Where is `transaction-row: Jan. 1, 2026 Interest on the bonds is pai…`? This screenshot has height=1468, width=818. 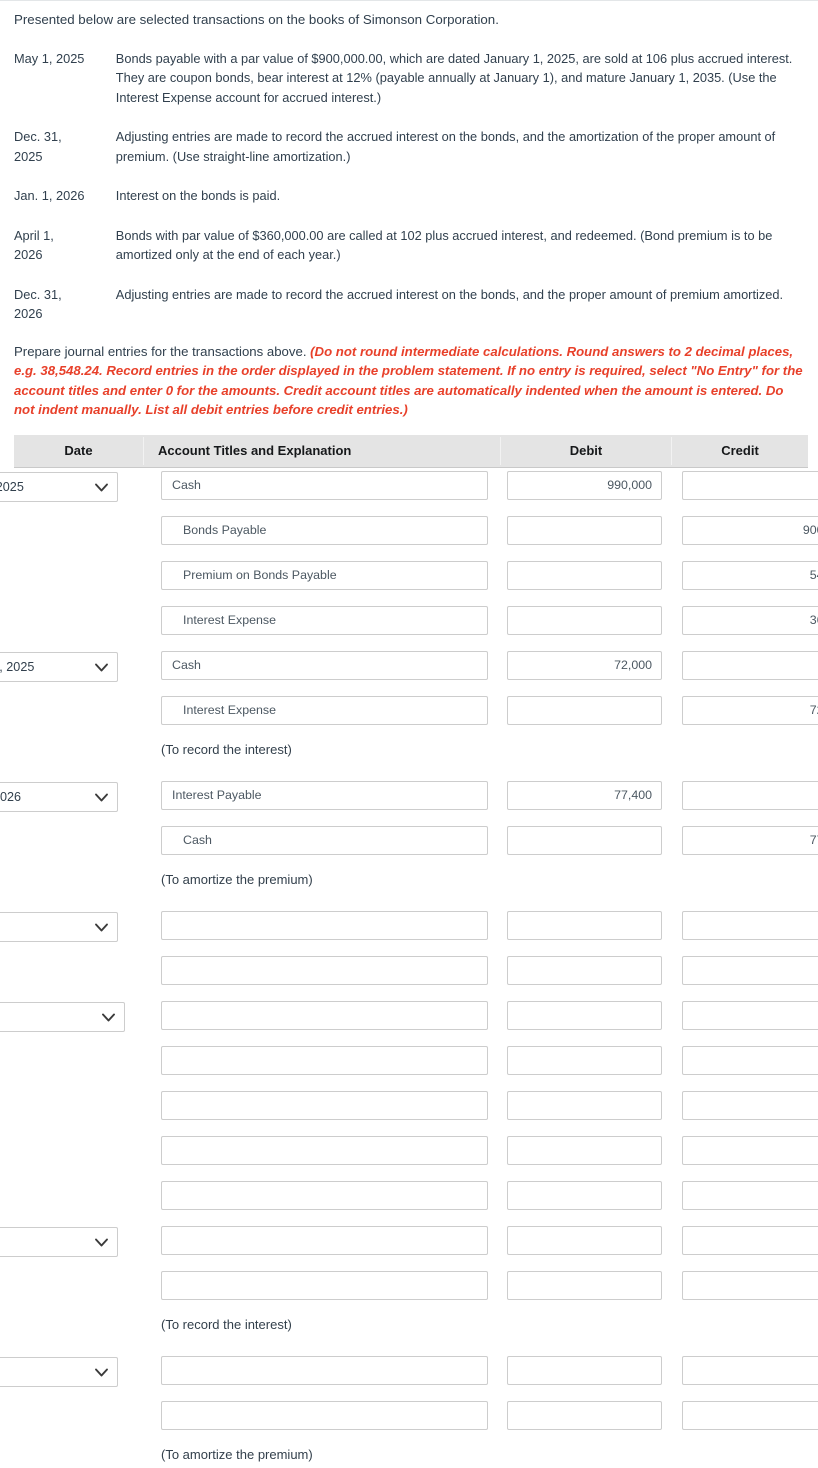 transaction-row: Jan. 1, 2026 Interest on the bonds is pai… is located at coordinates (409, 205).